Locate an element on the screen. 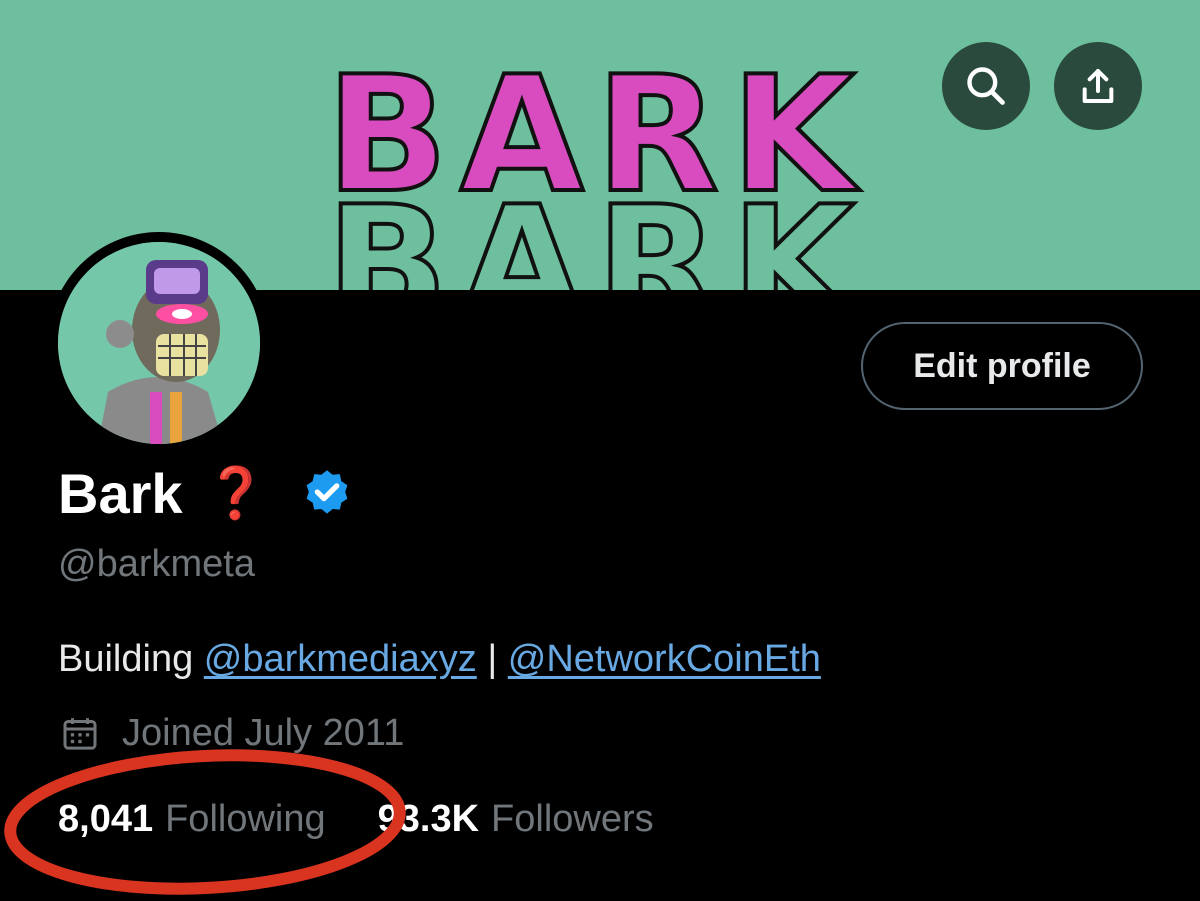 This screenshot has height=901, width=1200. profile-handle: @barkmeta is located at coordinates (156, 564).